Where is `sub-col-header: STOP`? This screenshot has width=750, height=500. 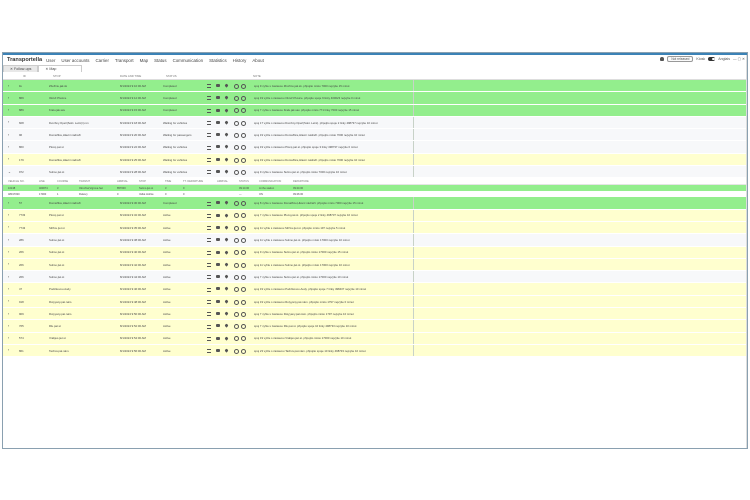 sub-col-header: STOP is located at coordinates (142, 181).